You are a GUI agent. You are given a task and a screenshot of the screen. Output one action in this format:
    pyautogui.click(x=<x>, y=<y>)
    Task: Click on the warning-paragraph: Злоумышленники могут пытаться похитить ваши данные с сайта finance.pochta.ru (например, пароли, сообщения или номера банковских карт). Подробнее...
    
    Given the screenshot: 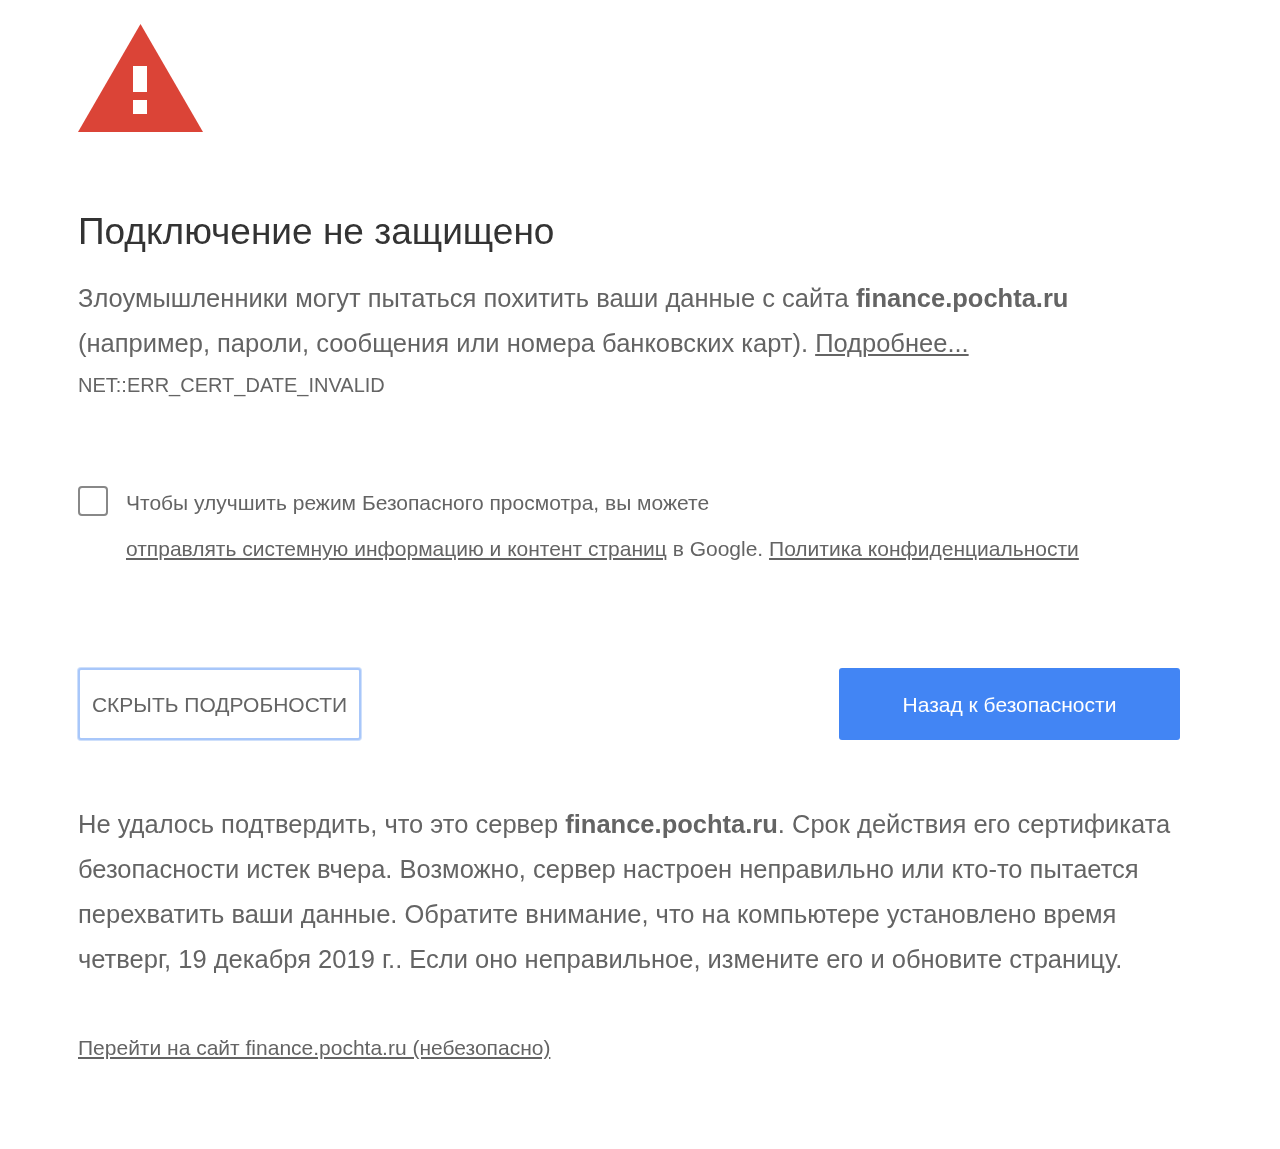 What is the action you would take?
    pyautogui.click(x=574, y=321)
    